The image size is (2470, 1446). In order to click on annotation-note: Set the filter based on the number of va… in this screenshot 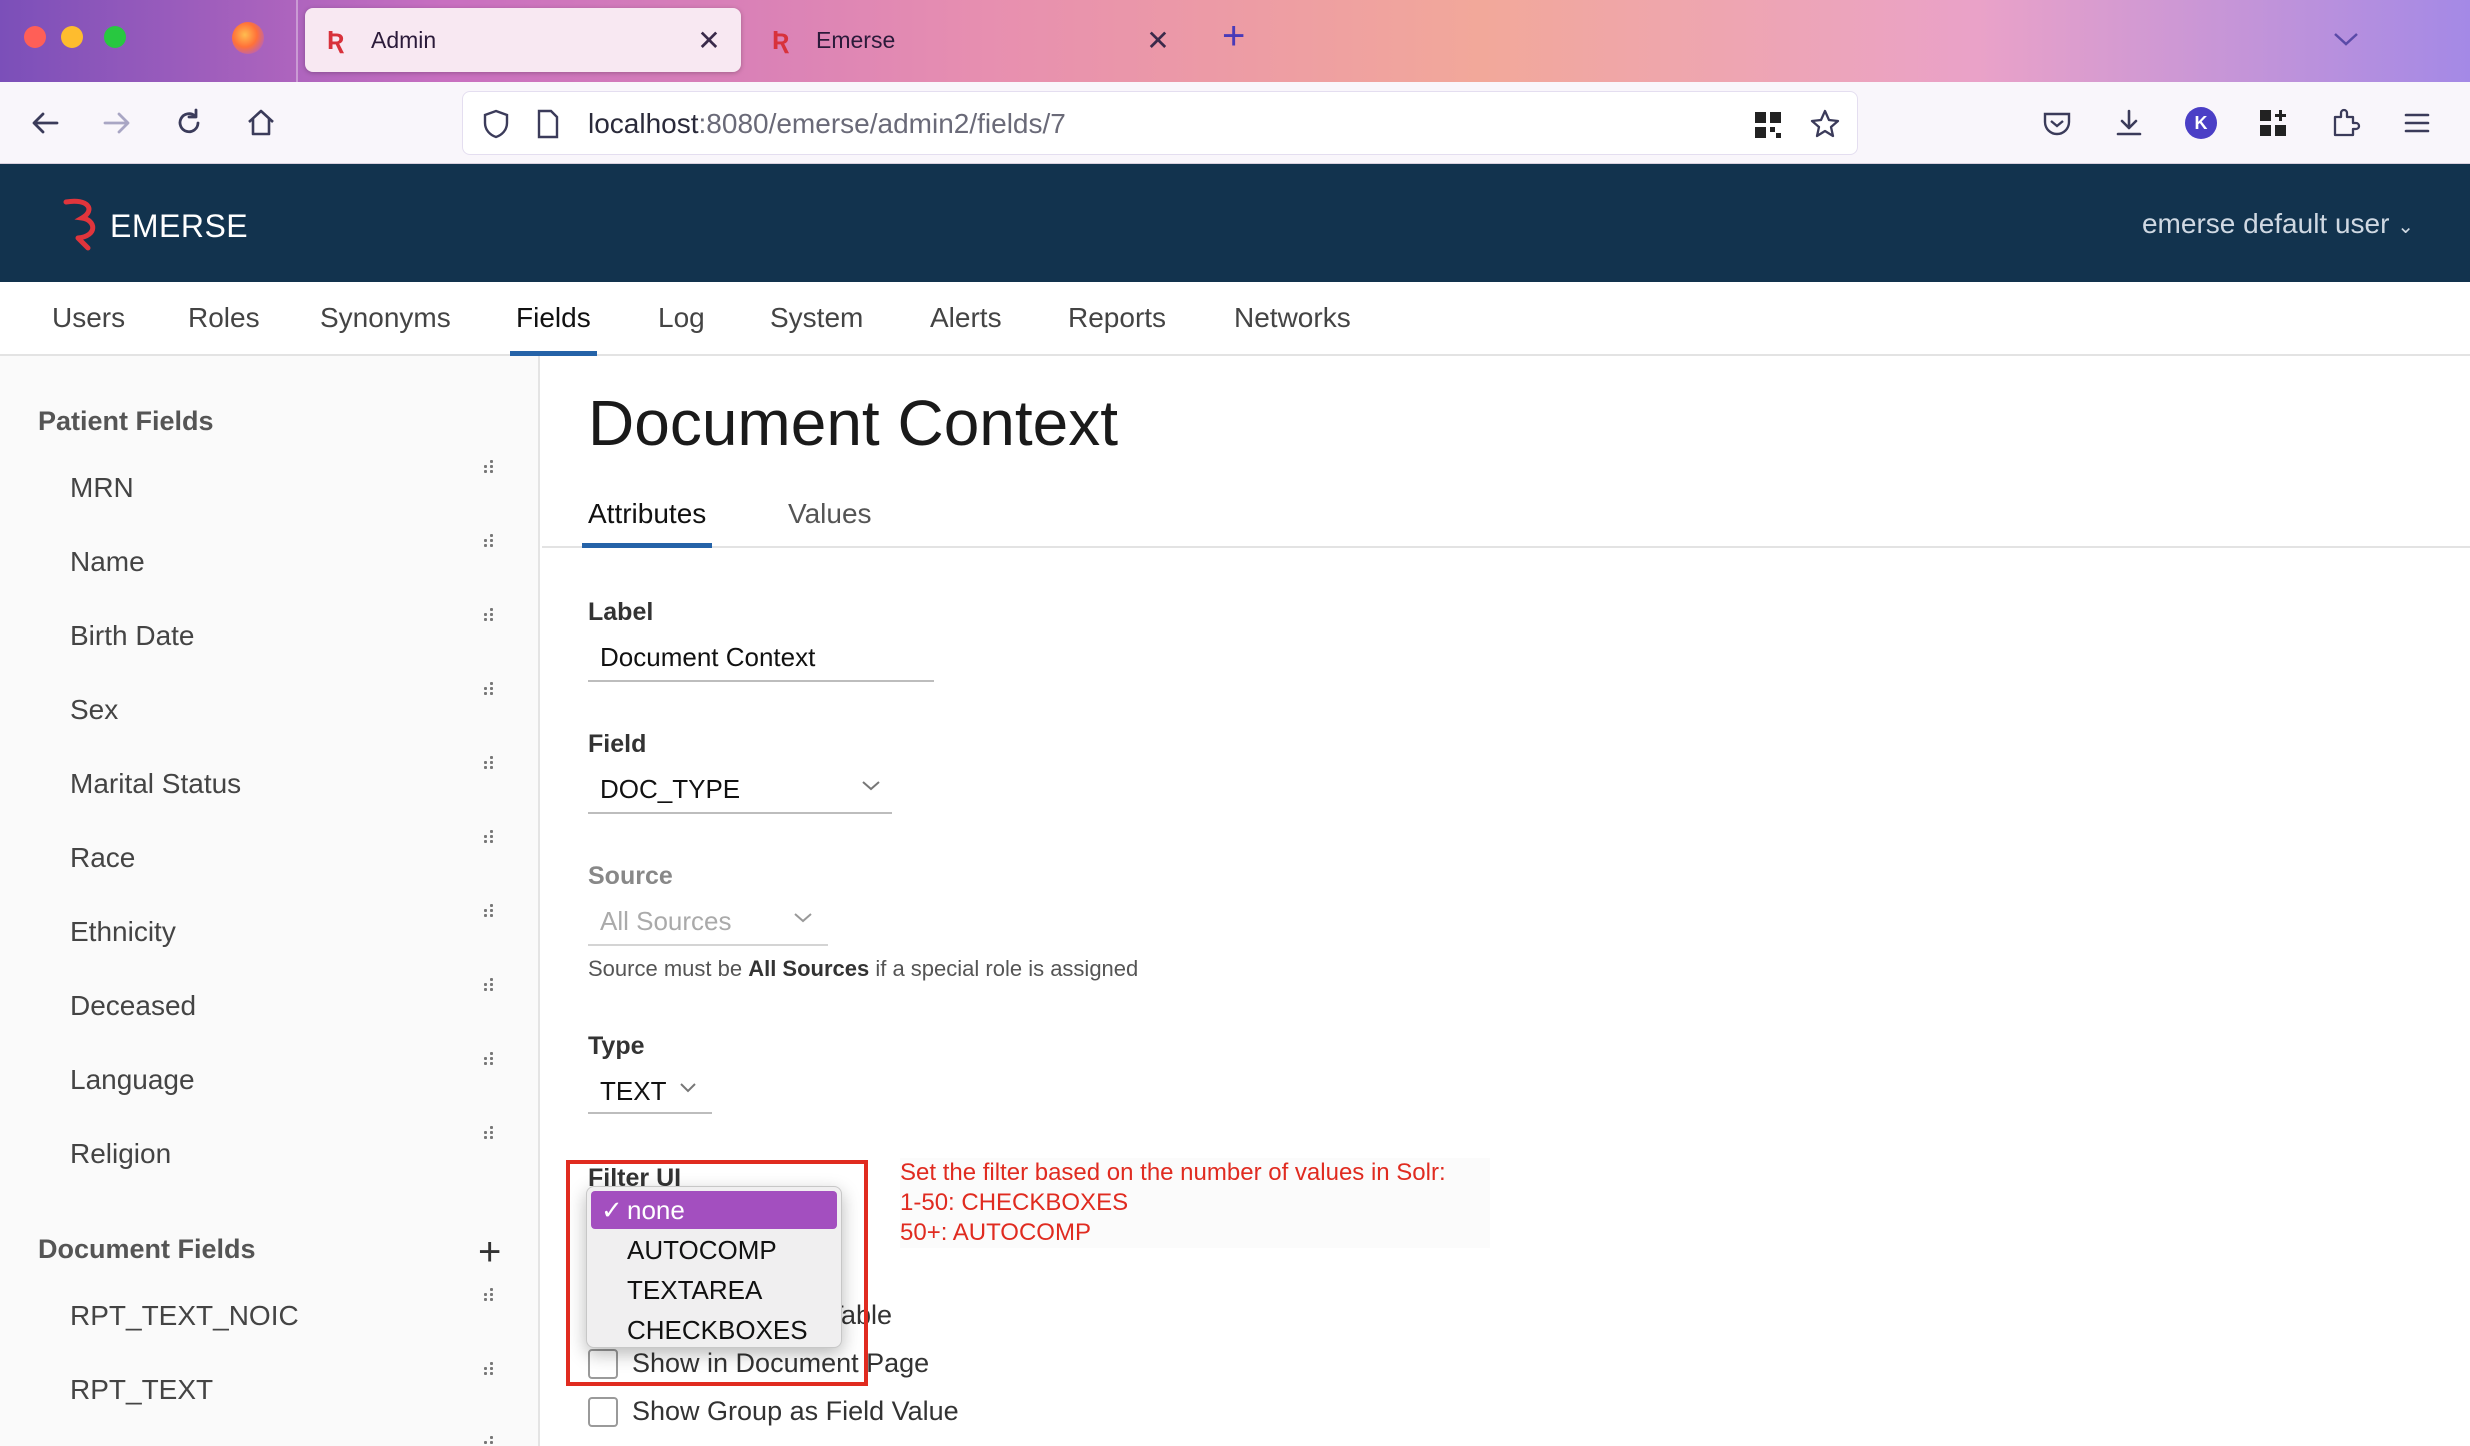, I will do `click(1195, 1203)`.